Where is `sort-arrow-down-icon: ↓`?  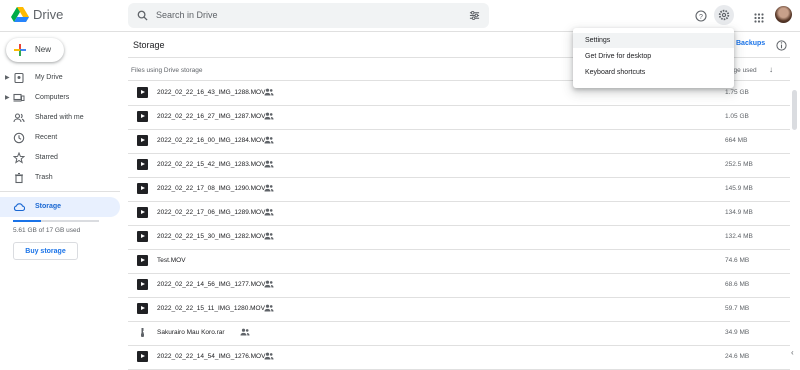 sort-arrow-down-icon: ↓ is located at coordinates (771, 69).